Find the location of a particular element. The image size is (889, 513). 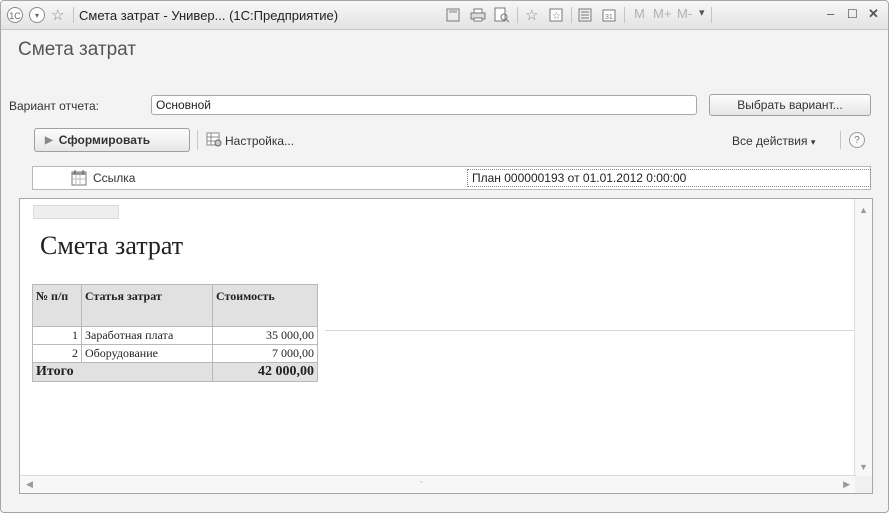

save-icon is located at coordinates (453, 15).